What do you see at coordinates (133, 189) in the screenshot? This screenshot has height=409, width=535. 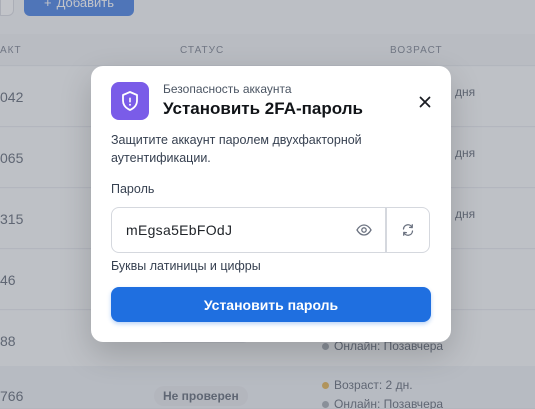 I see `password-label: Пароль` at bounding box center [133, 189].